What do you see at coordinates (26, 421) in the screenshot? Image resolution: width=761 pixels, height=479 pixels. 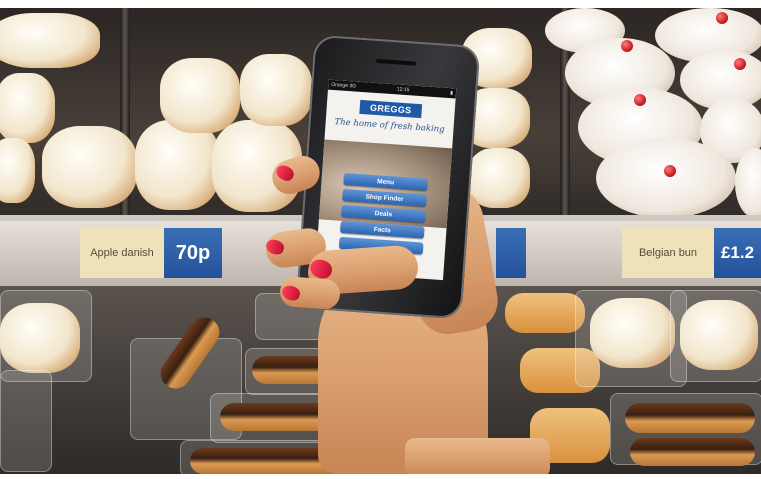 I see `packaged-pastry` at bounding box center [26, 421].